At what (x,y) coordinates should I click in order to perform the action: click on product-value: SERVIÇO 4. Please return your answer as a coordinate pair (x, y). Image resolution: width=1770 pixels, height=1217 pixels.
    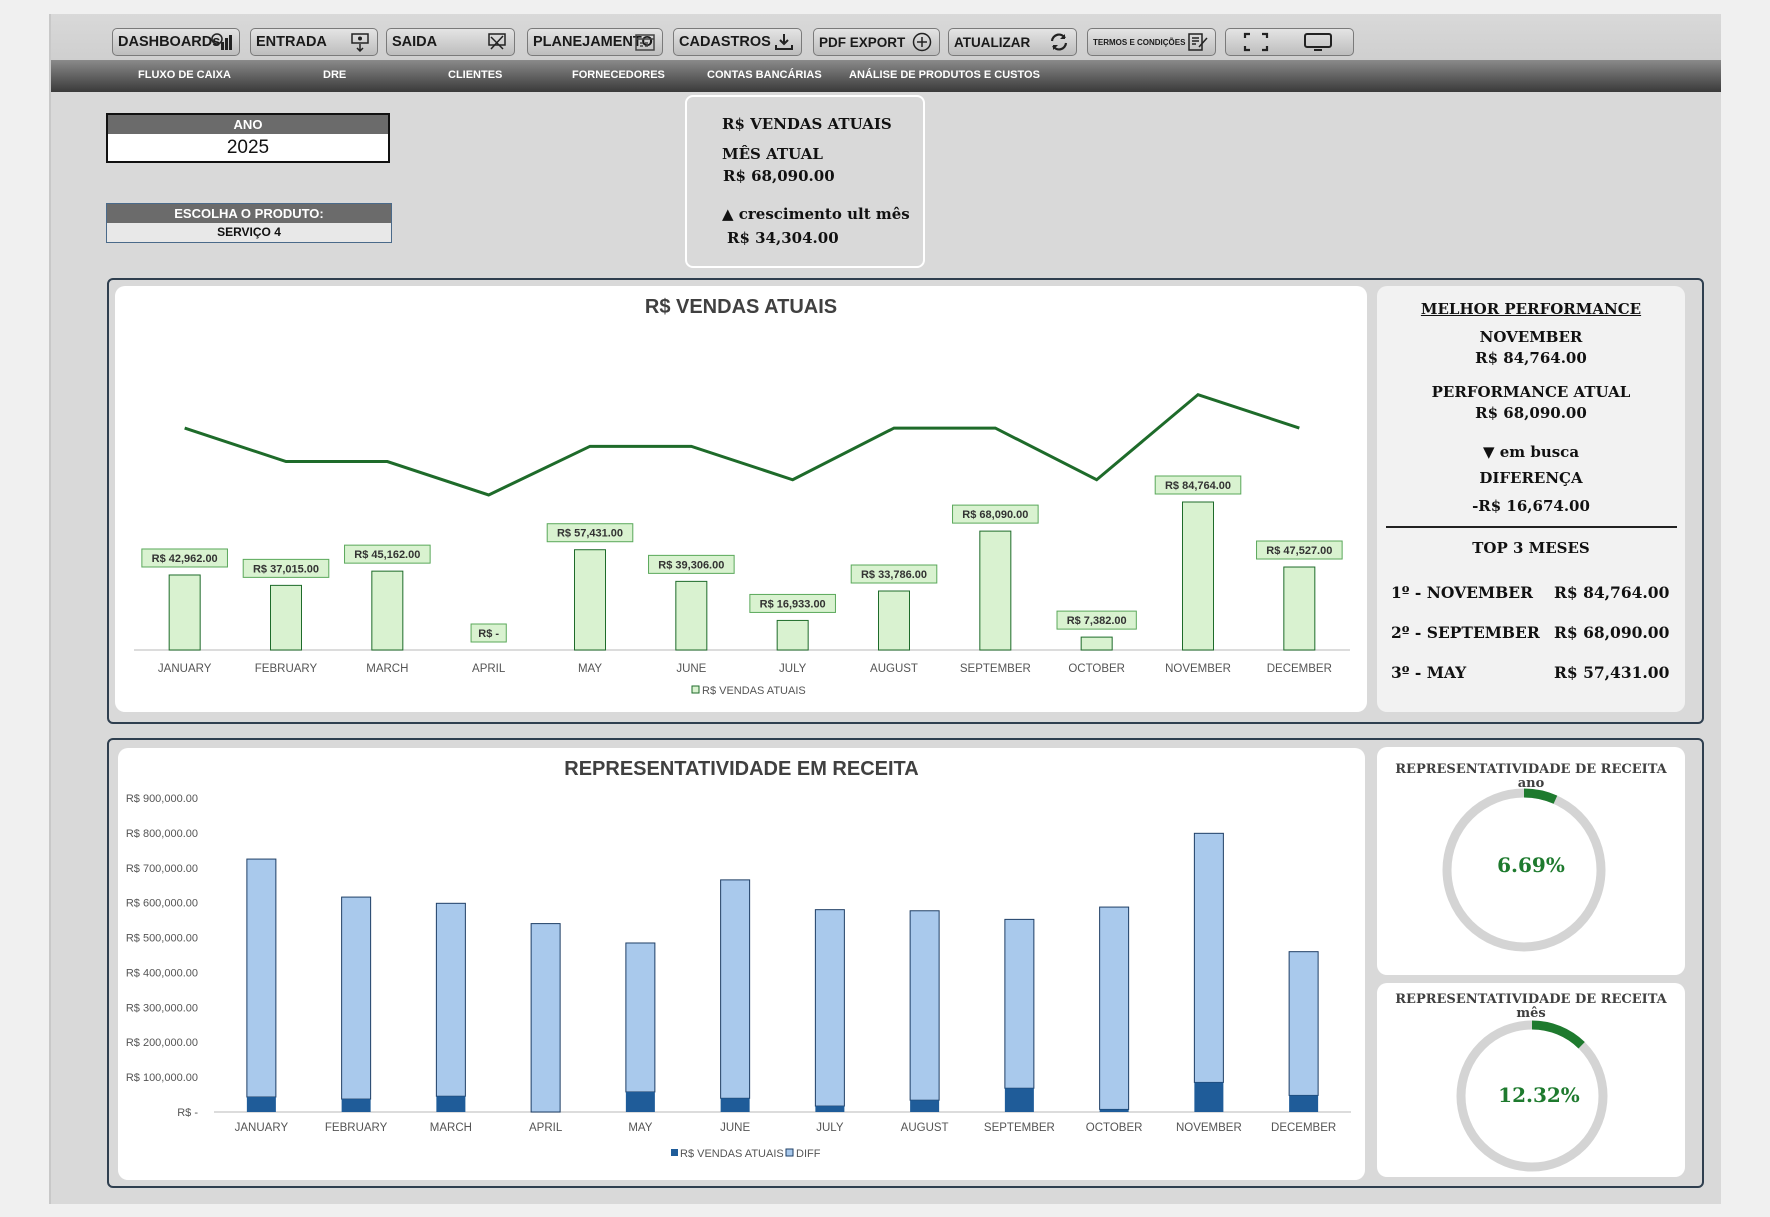
    Looking at the image, I should click on (249, 232).